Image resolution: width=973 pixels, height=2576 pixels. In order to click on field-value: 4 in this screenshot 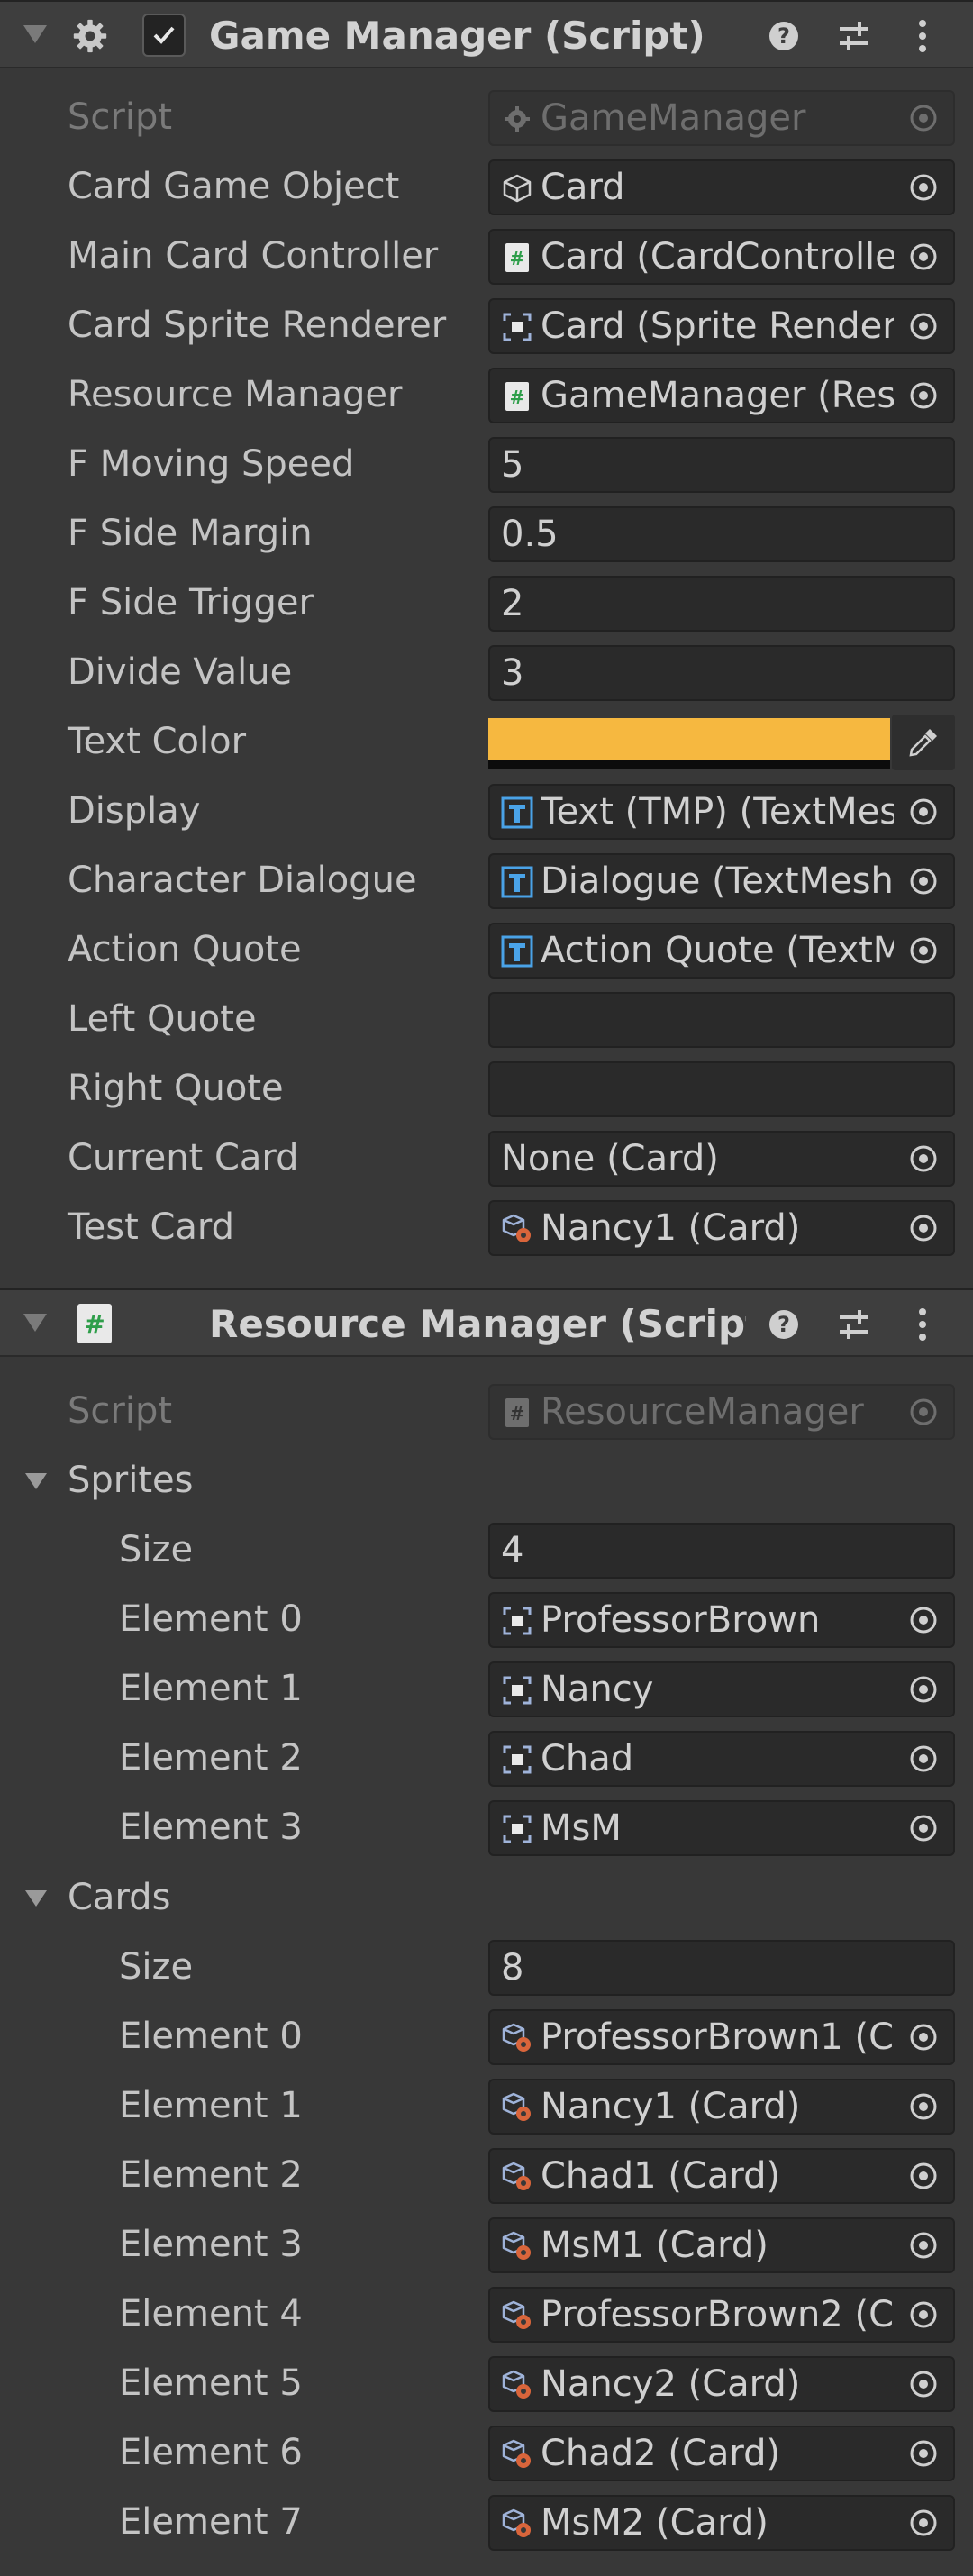, I will do `click(512, 1550)`.